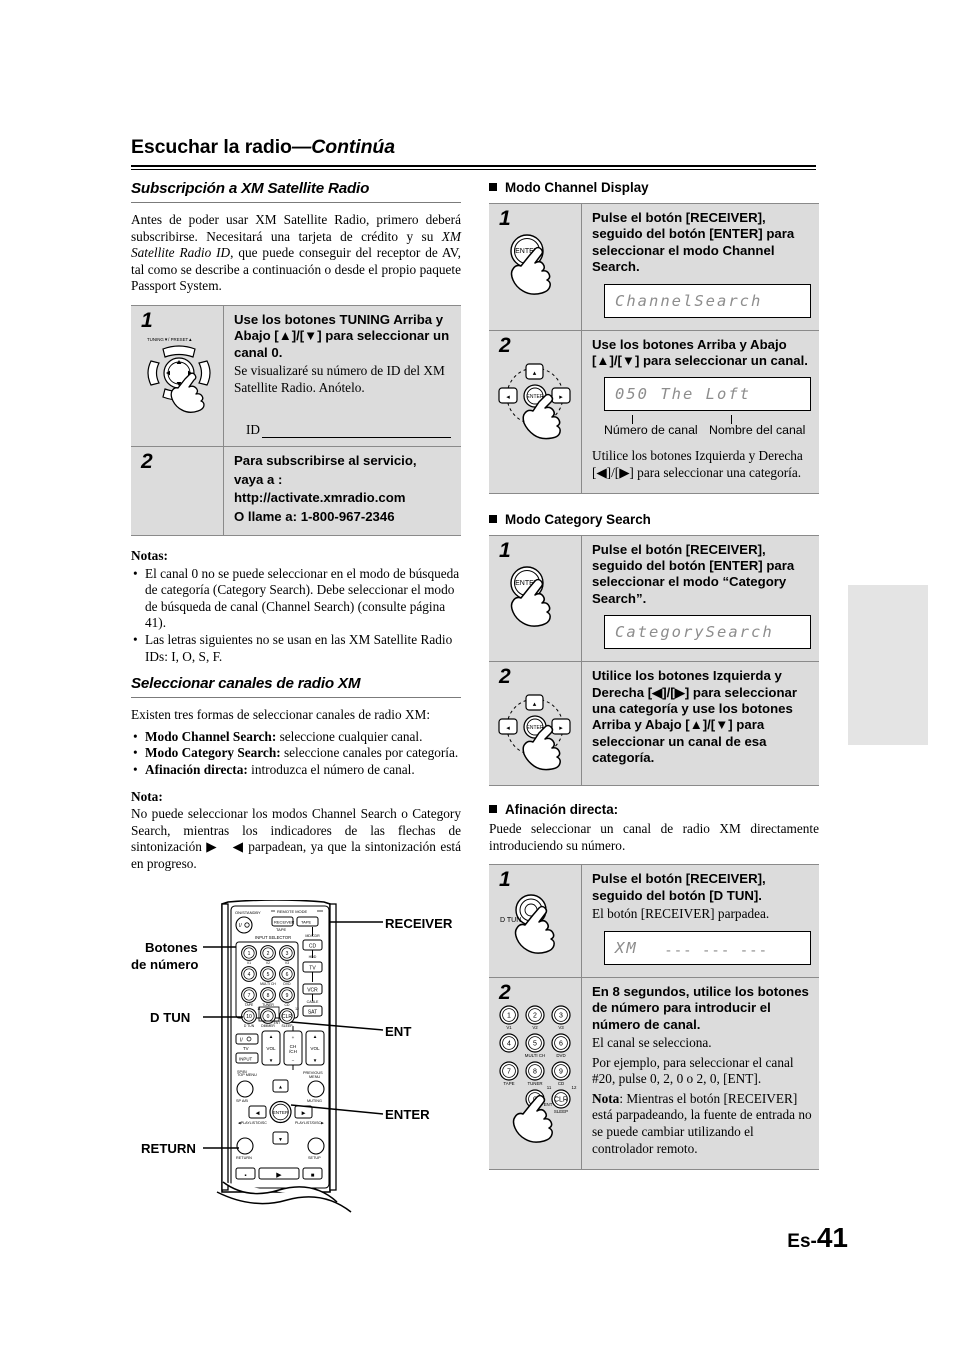 This screenshot has height=1351, width=954. Describe the element at coordinates (654, 519) in the screenshot. I see `section-heading-category-search: Modo Category Search` at that location.